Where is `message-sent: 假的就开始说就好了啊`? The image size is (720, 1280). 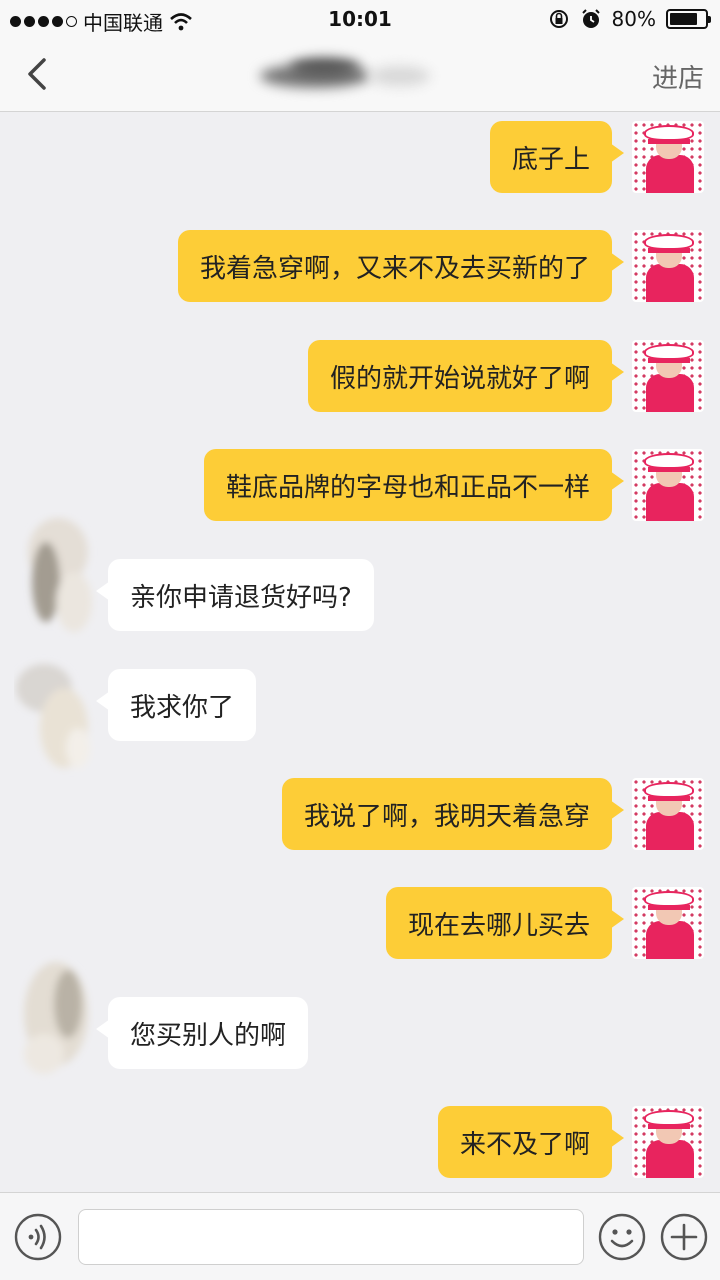 message-sent: 假的就开始说就好了啊 is located at coordinates (466, 376).